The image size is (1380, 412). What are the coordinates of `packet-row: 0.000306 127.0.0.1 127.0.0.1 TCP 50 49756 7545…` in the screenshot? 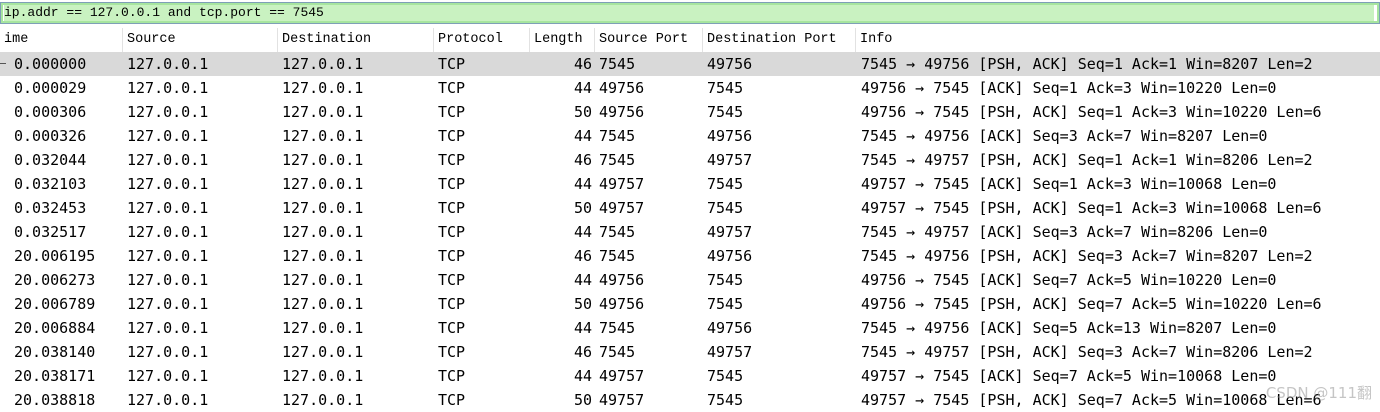 It's located at (690, 112).